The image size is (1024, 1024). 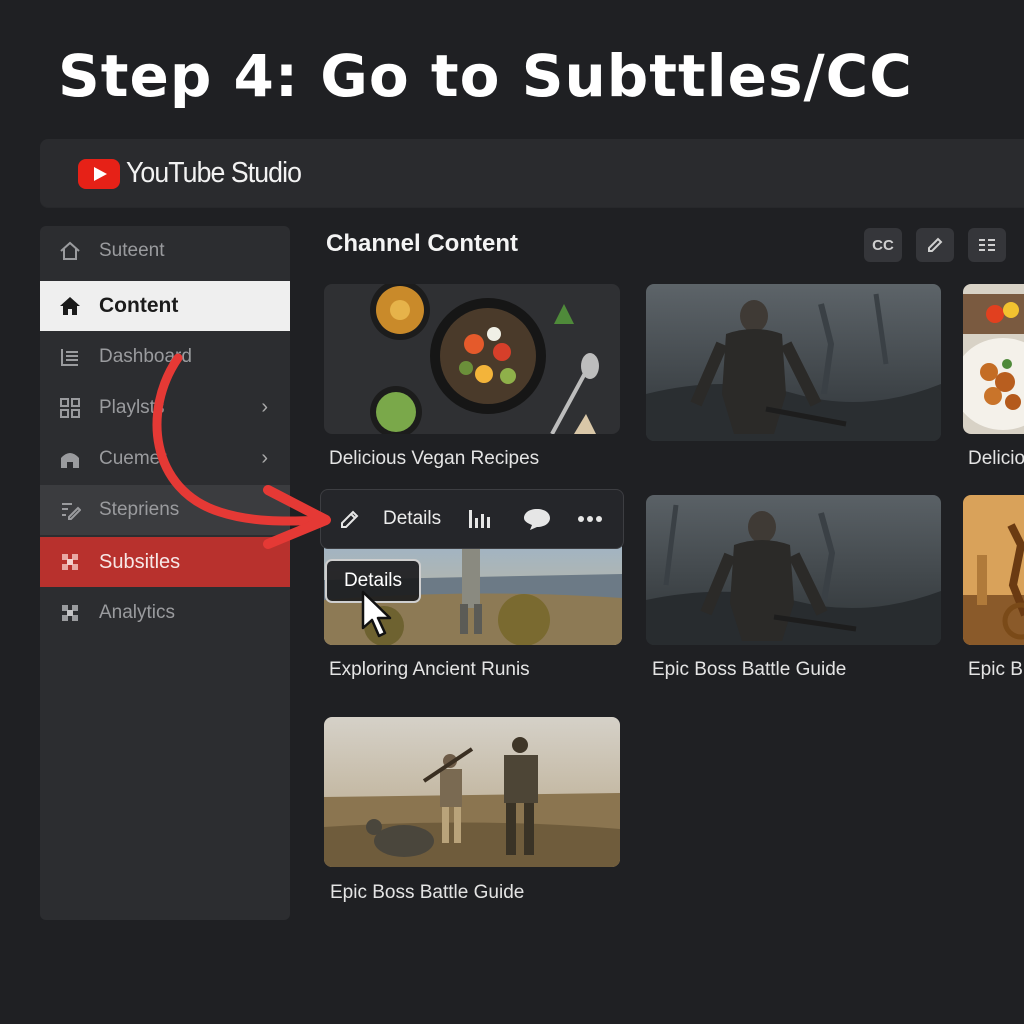 I want to click on youtube-play-icon, so click(x=99, y=173).